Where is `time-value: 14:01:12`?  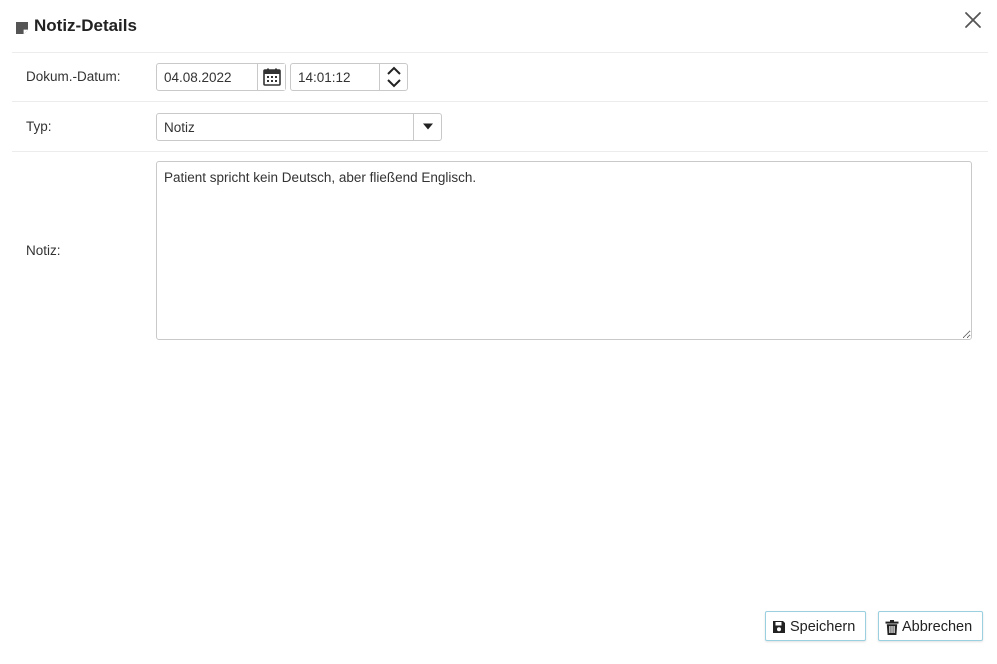
time-value: 14:01:12 is located at coordinates (324, 78).